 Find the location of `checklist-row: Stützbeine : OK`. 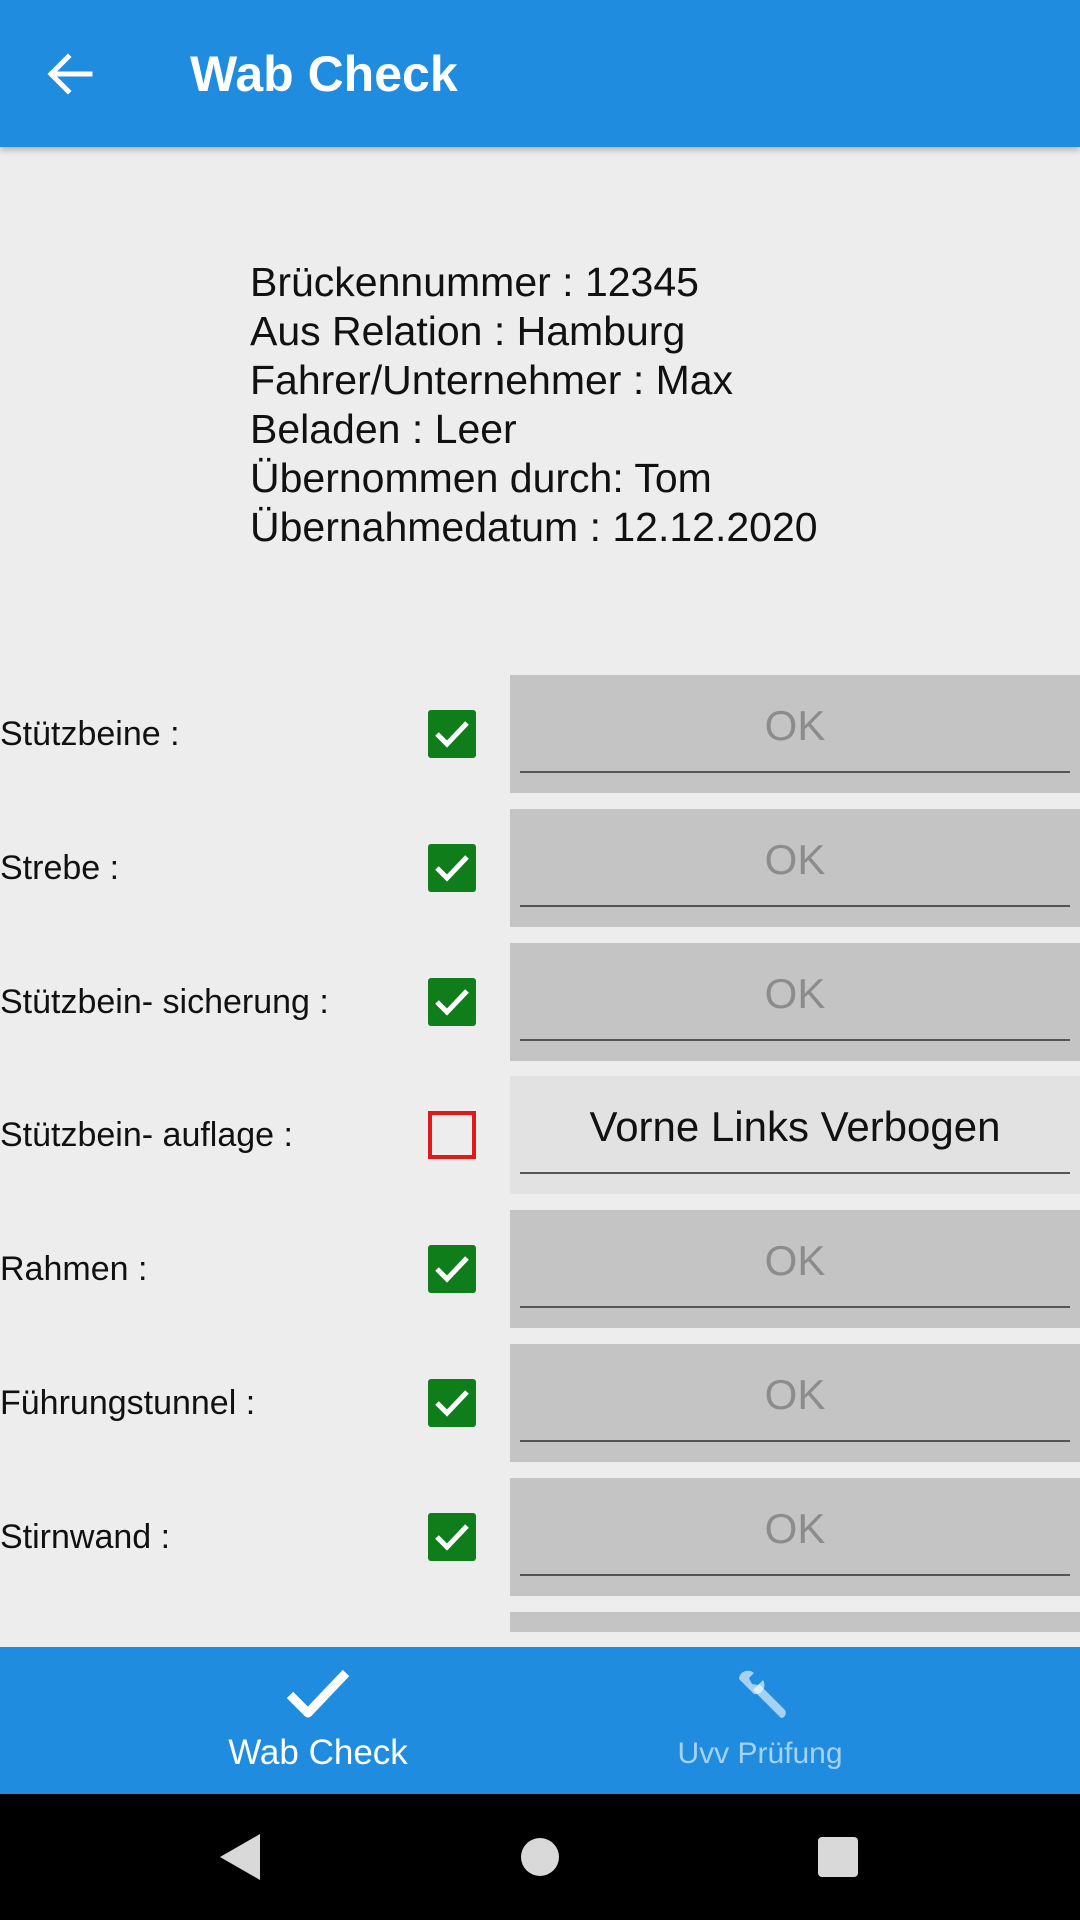

checklist-row: Stützbeine : OK is located at coordinates (540, 734).